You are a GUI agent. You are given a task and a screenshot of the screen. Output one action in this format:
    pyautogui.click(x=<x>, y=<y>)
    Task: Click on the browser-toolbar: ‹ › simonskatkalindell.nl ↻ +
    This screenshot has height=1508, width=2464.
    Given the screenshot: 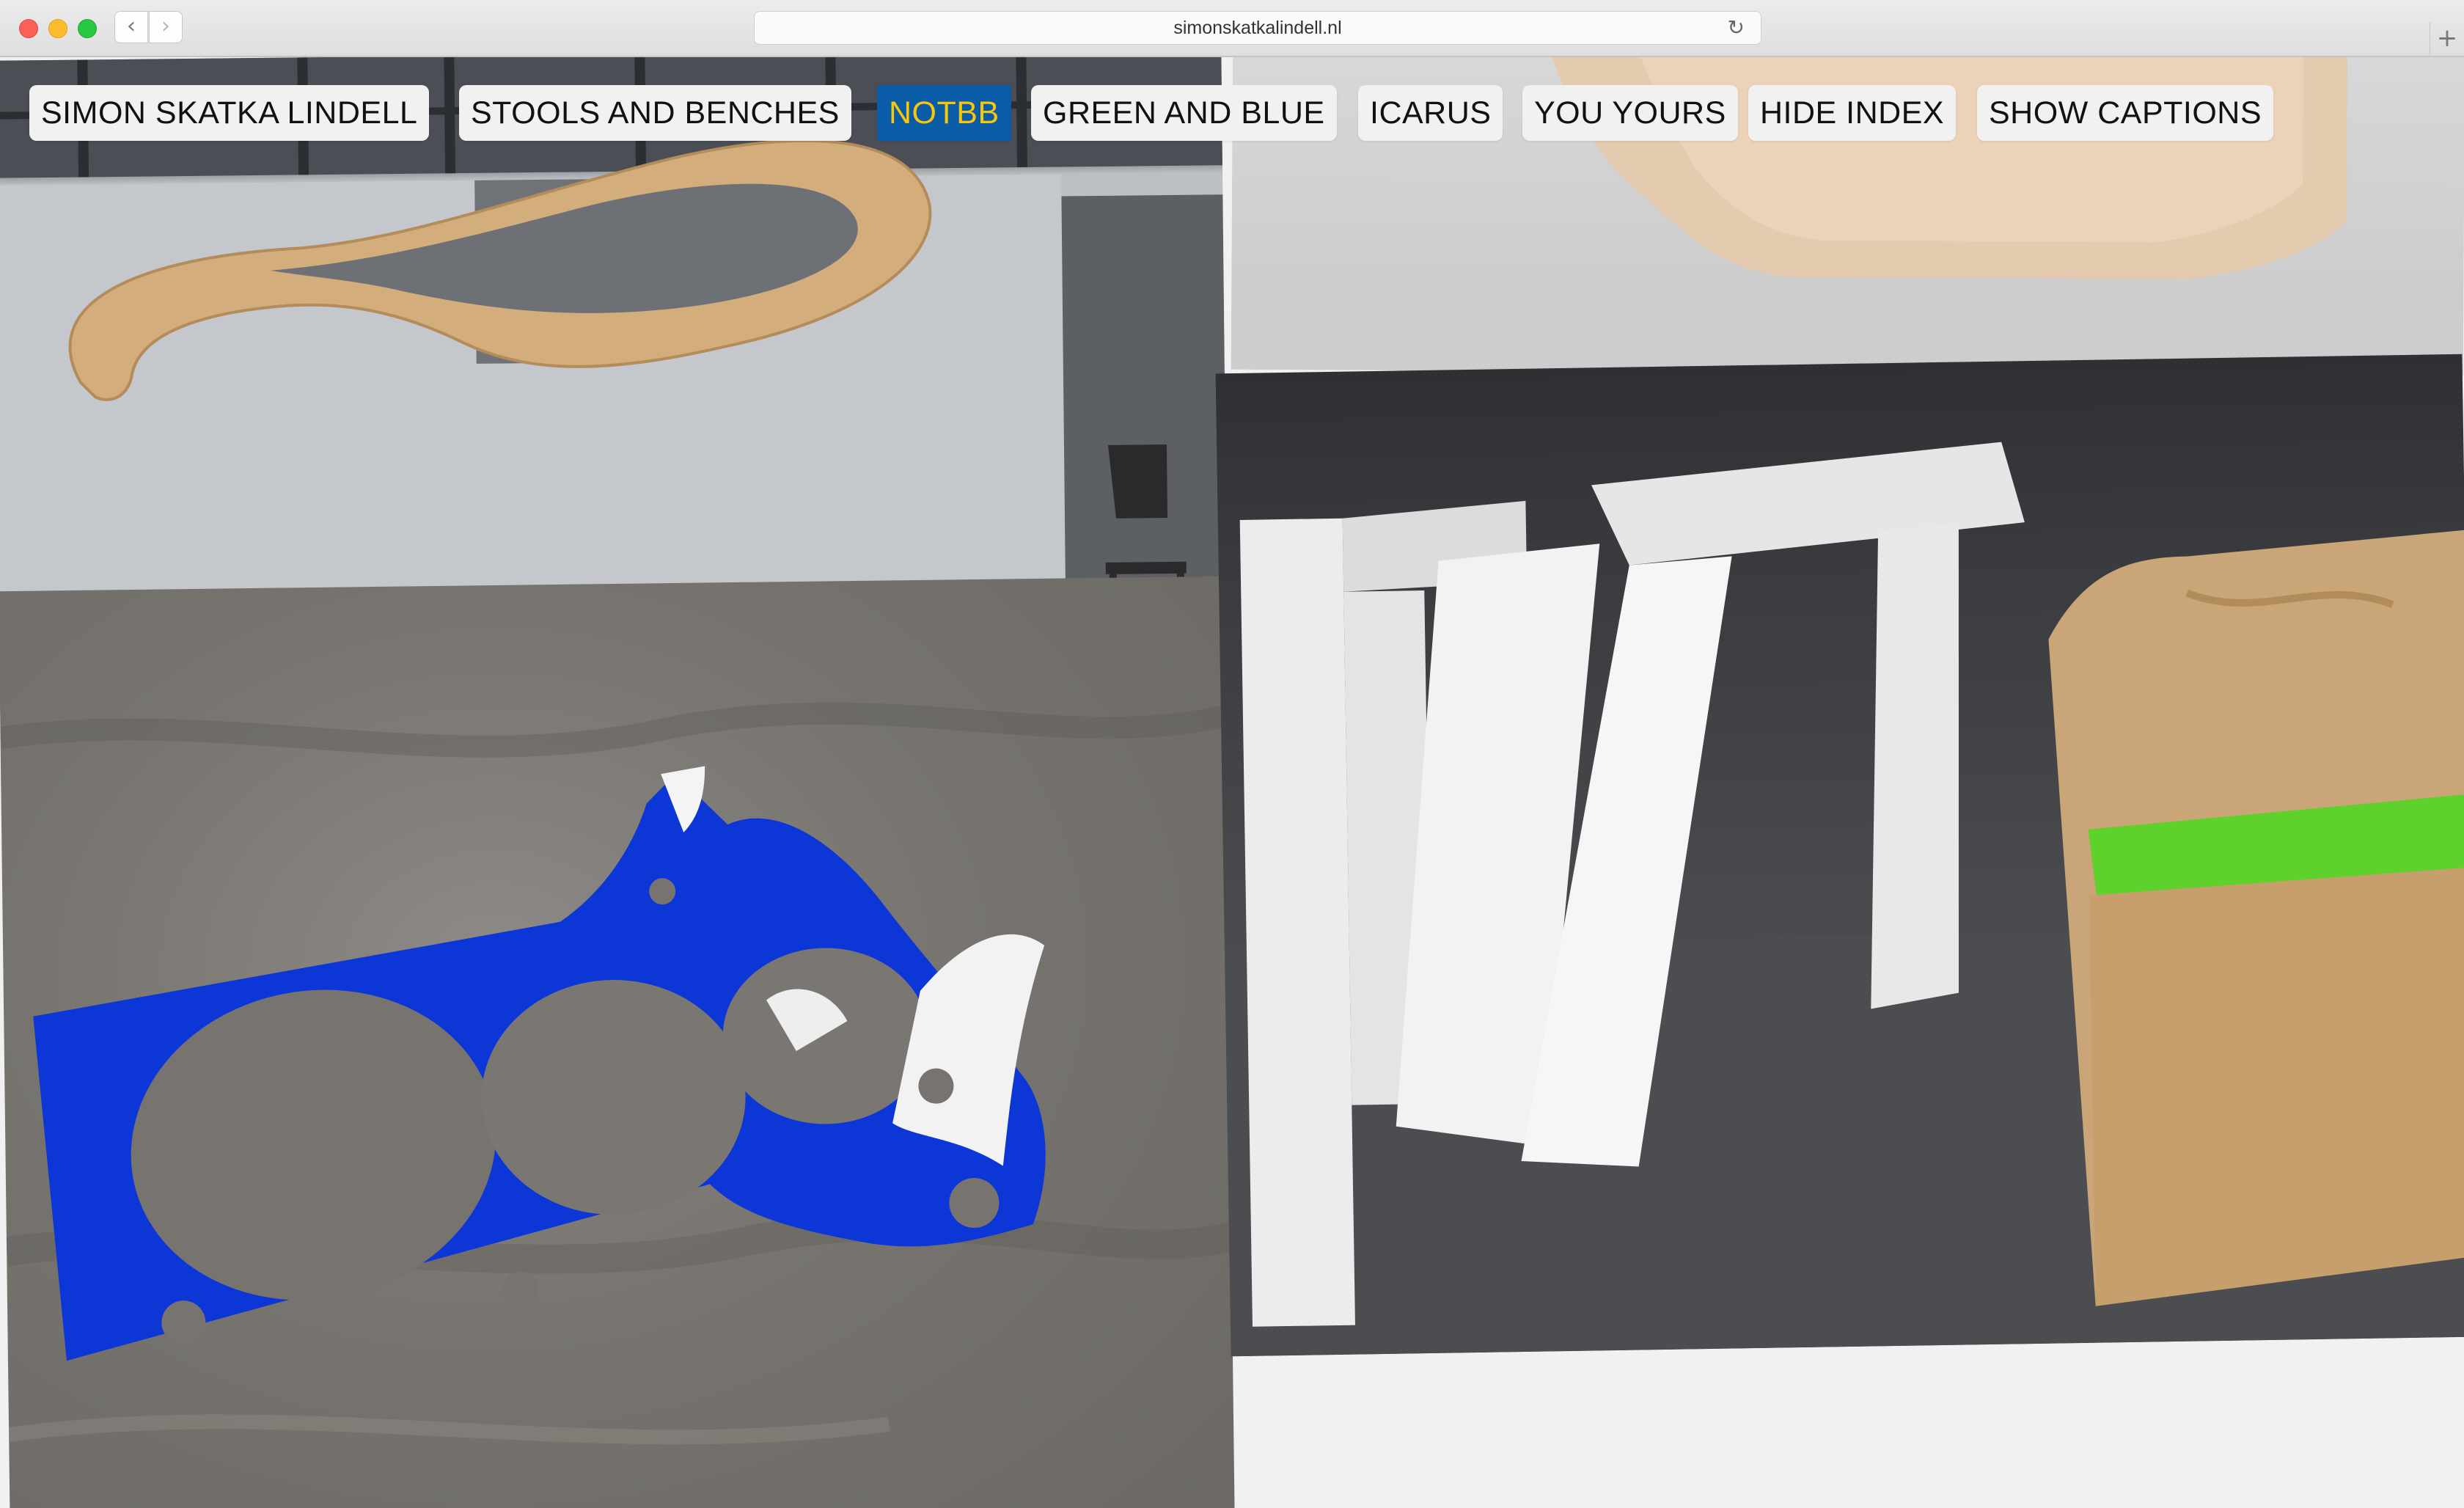 What is the action you would take?
    pyautogui.click(x=1232, y=28)
    